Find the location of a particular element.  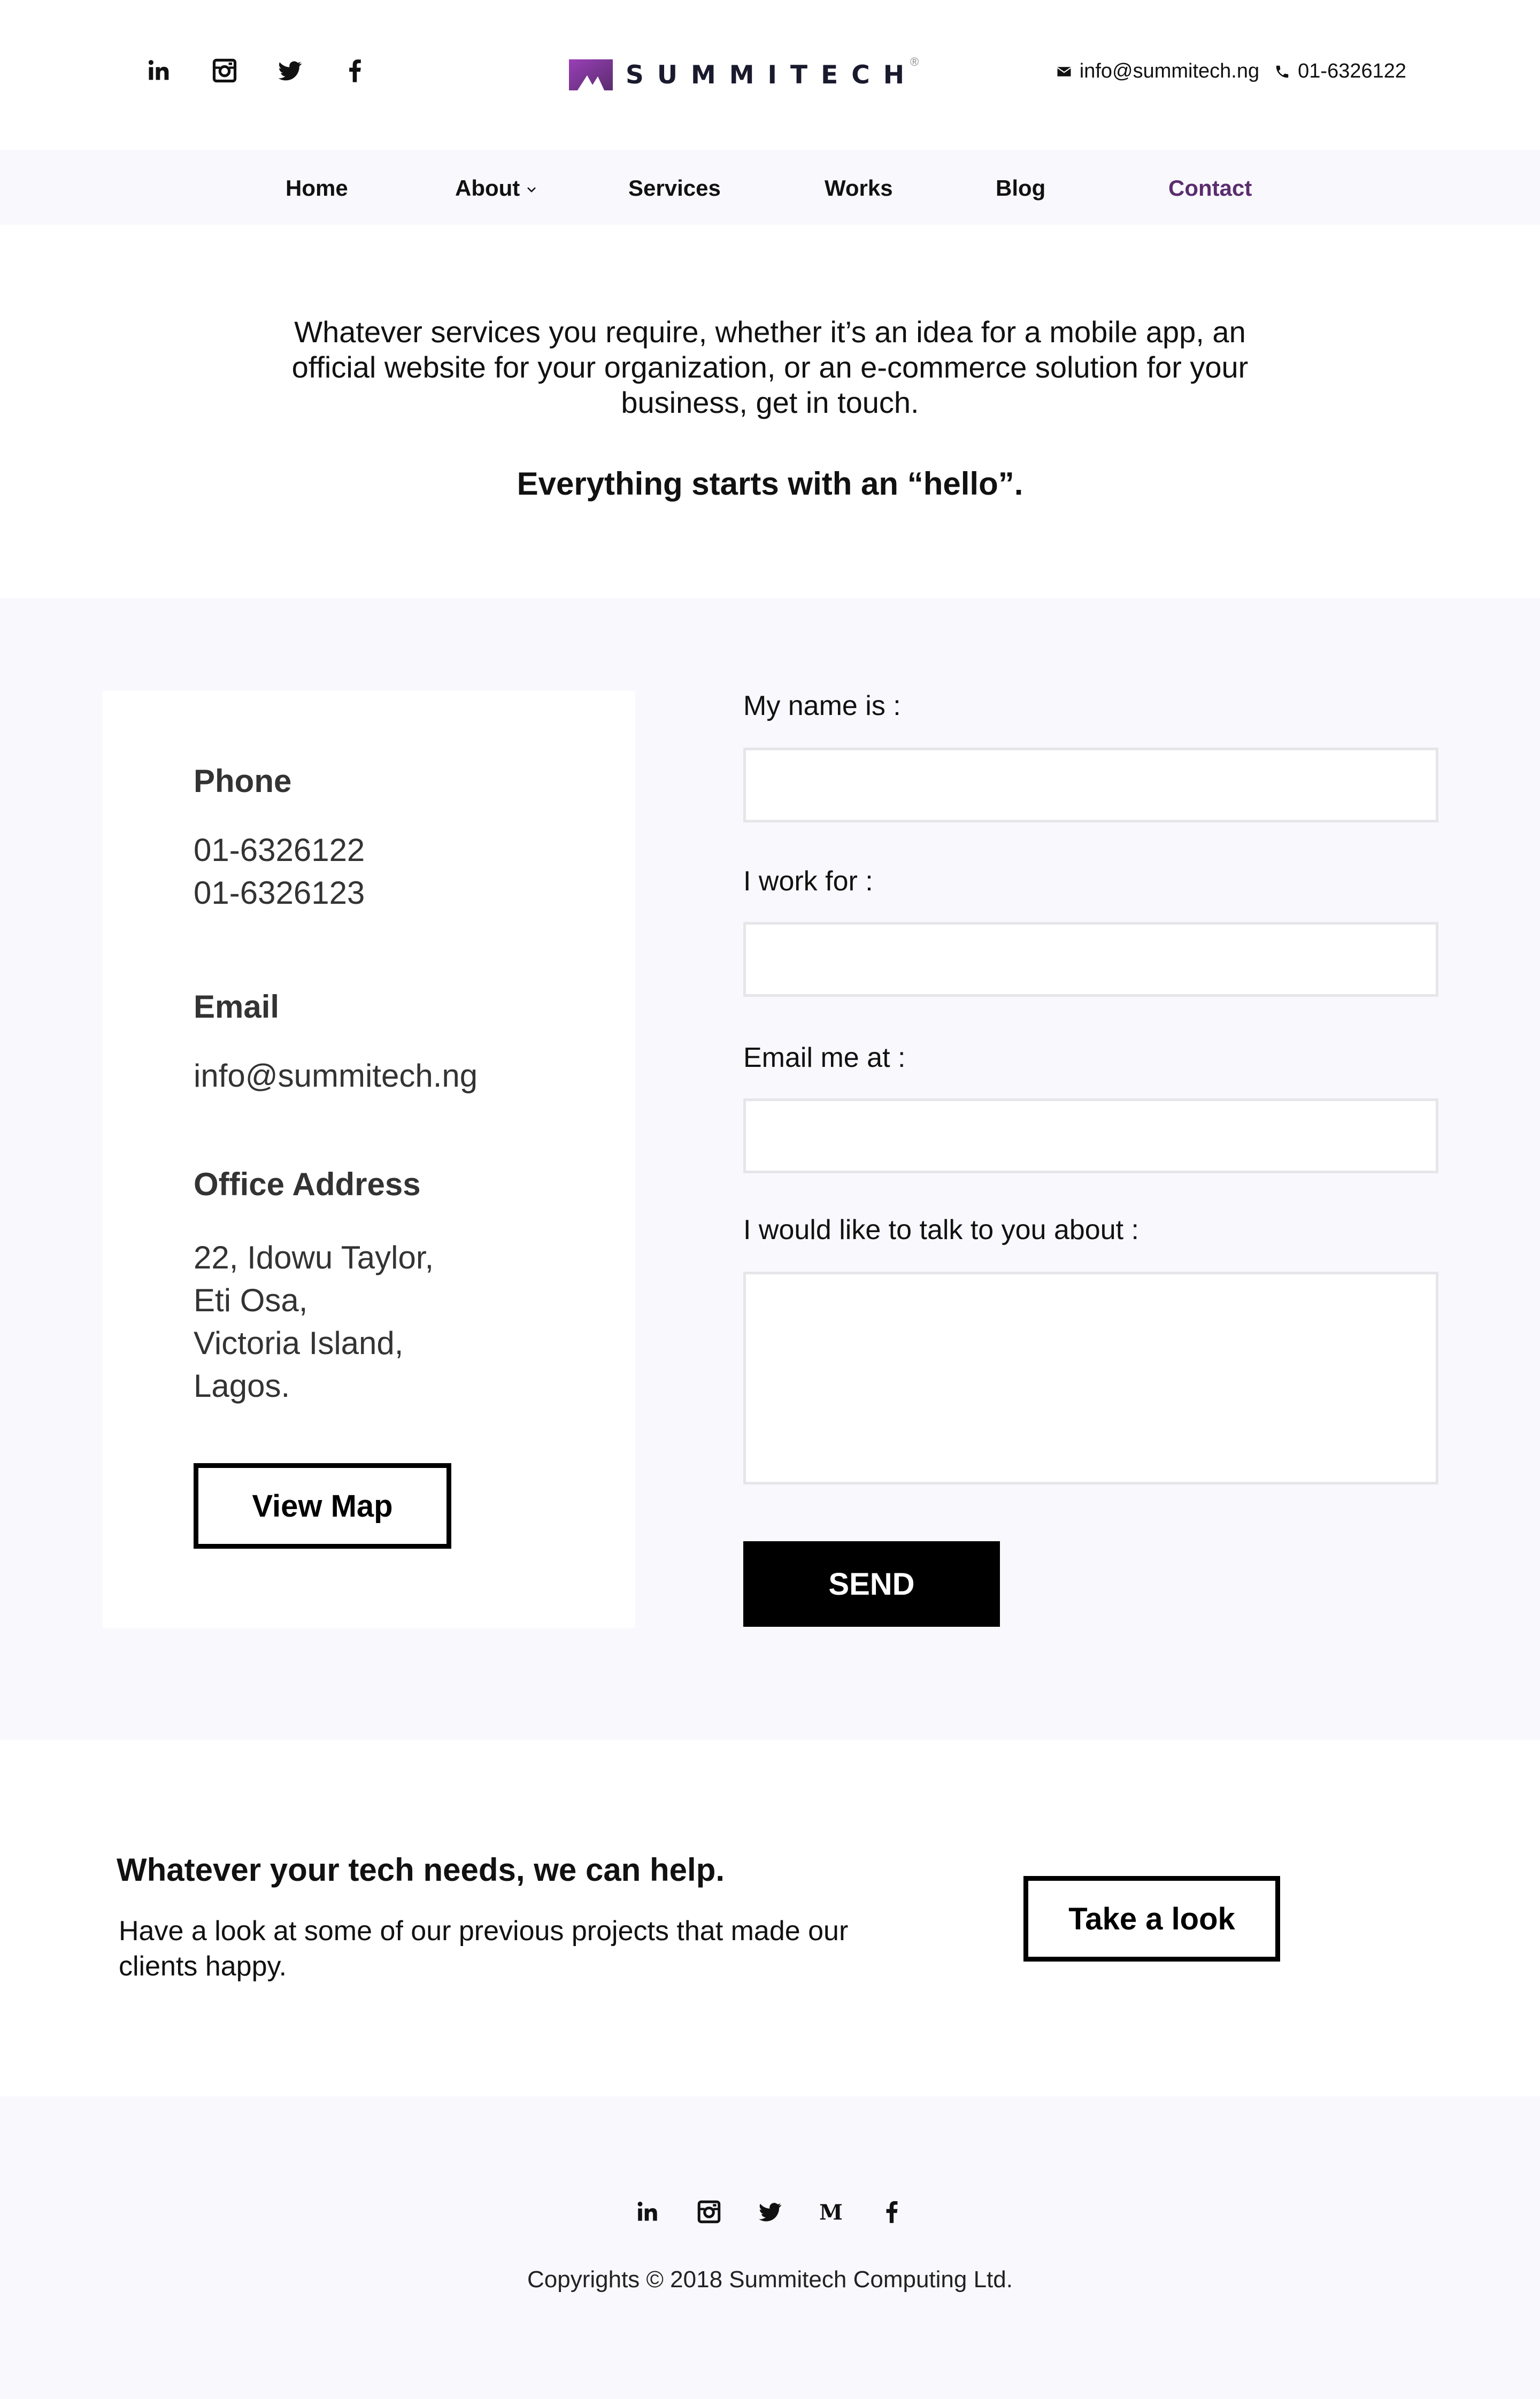

nav-item-works: Works is located at coordinates (859, 188).